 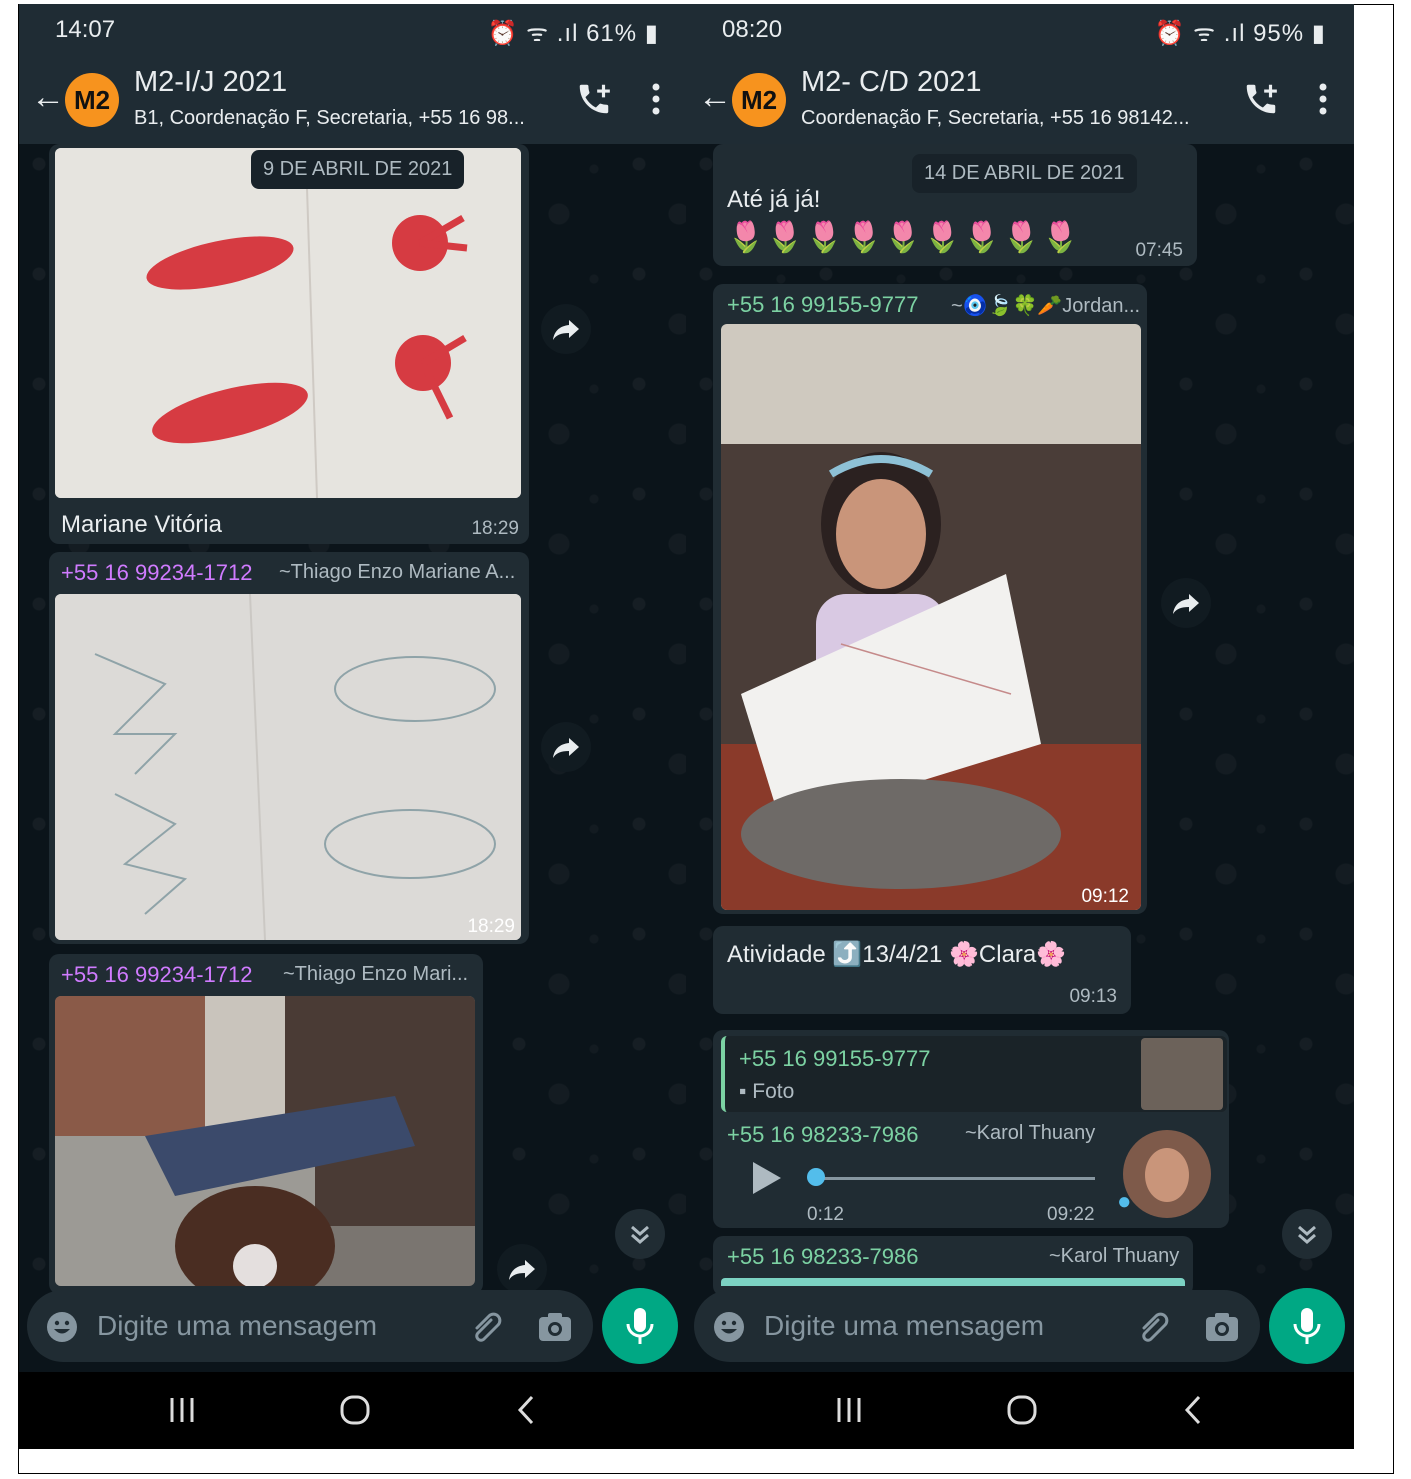 I want to click on sender-phone: +55 16 99155-9777, so click(x=822, y=305).